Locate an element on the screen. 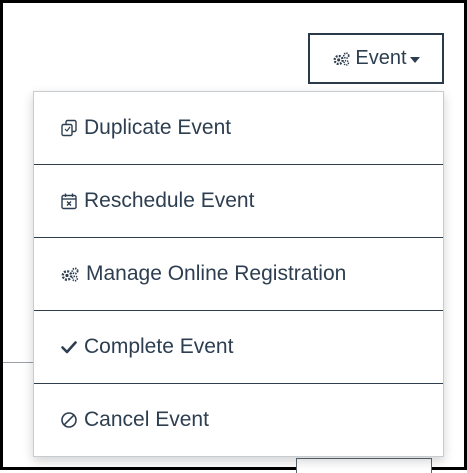 The width and height of the screenshot is (467, 473). event-button-label: Event is located at coordinates (381, 58).